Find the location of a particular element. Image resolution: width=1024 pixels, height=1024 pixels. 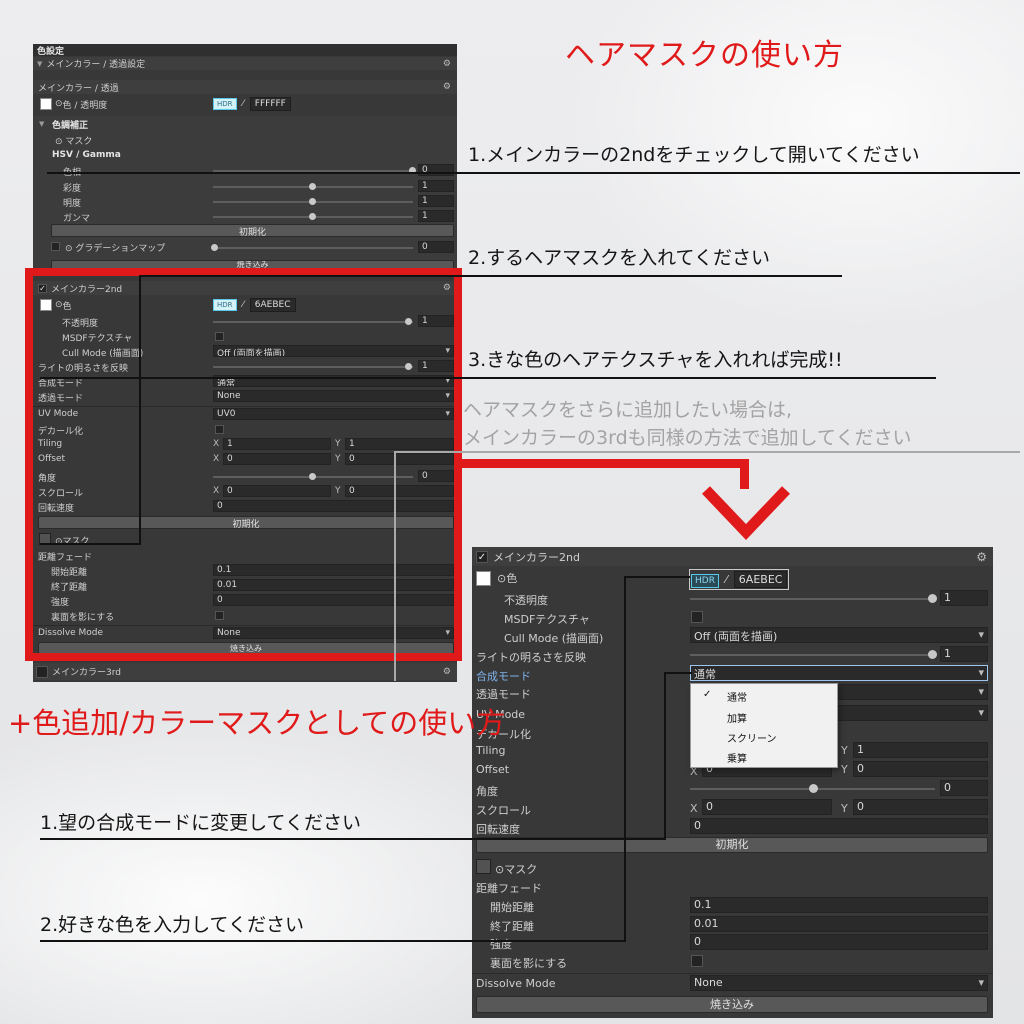

blend-option-normal: 通常 is located at coordinates (737, 696).